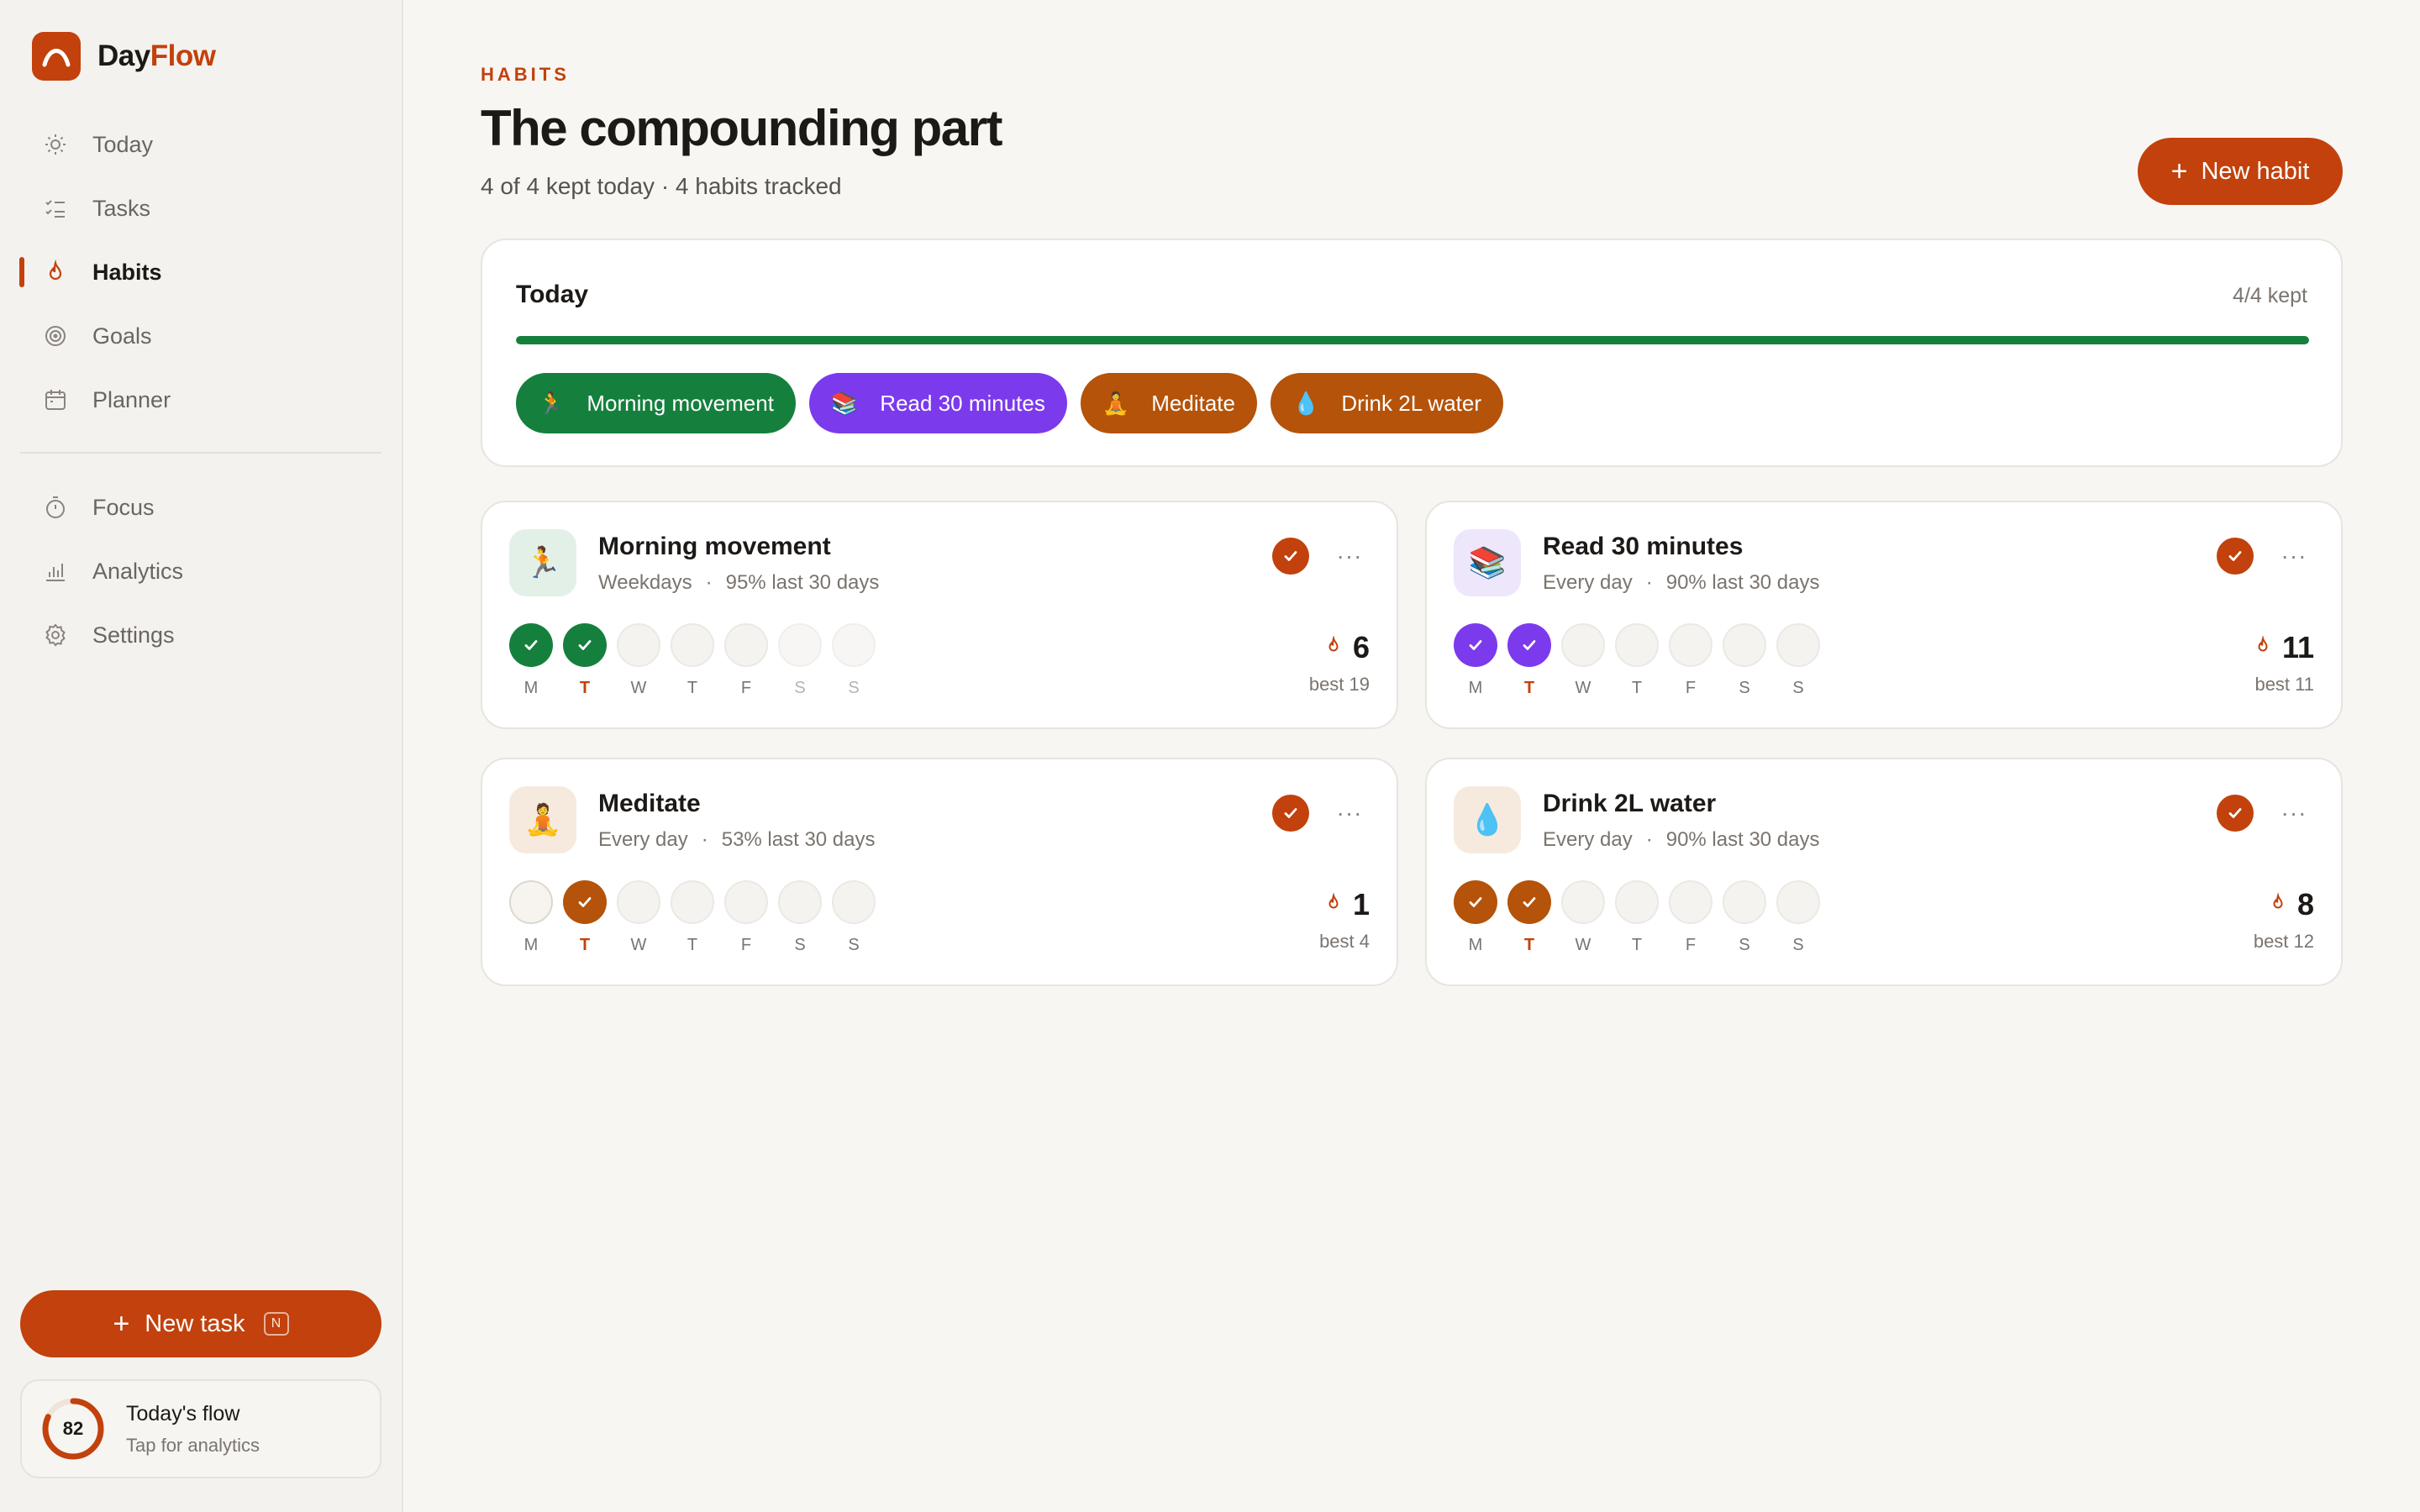 The image size is (2420, 1512). Describe the element at coordinates (200, 336) in the screenshot. I see `sidebar-item-goals: Goals` at that location.